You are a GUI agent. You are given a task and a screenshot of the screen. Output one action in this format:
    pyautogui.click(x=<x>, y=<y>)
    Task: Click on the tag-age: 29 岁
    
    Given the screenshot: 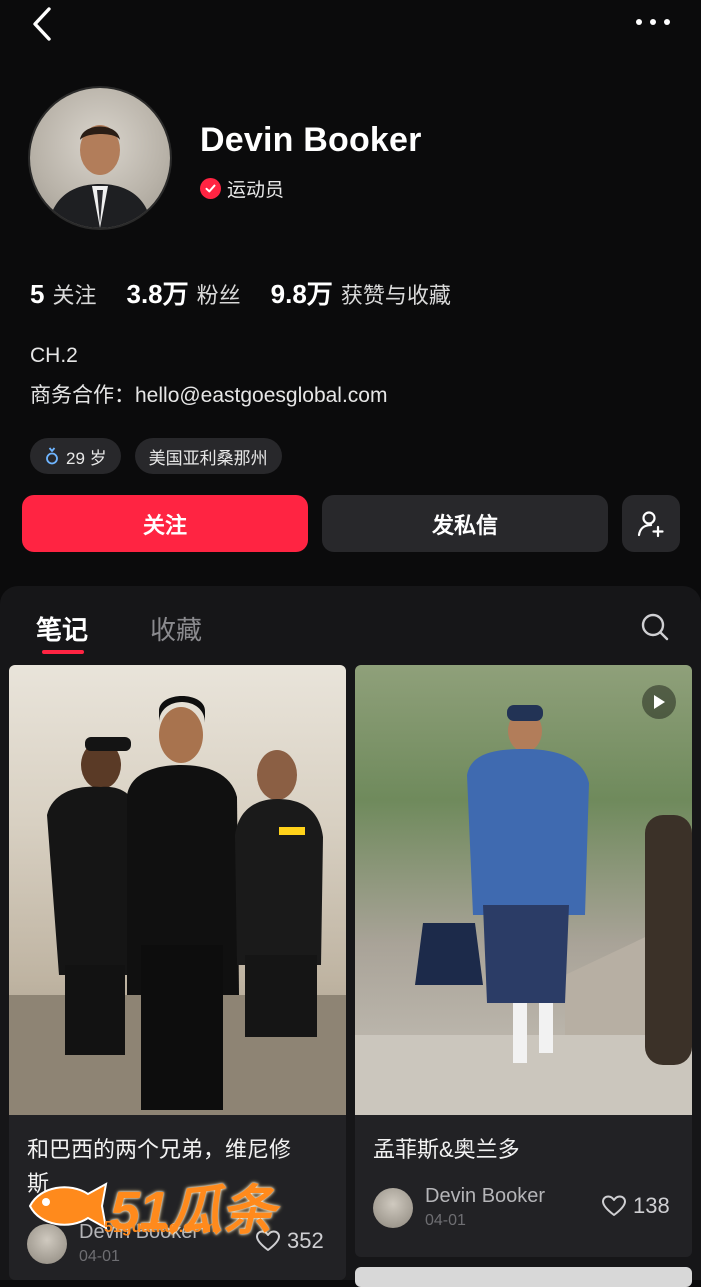 What is the action you would take?
    pyautogui.click(x=75, y=456)
    